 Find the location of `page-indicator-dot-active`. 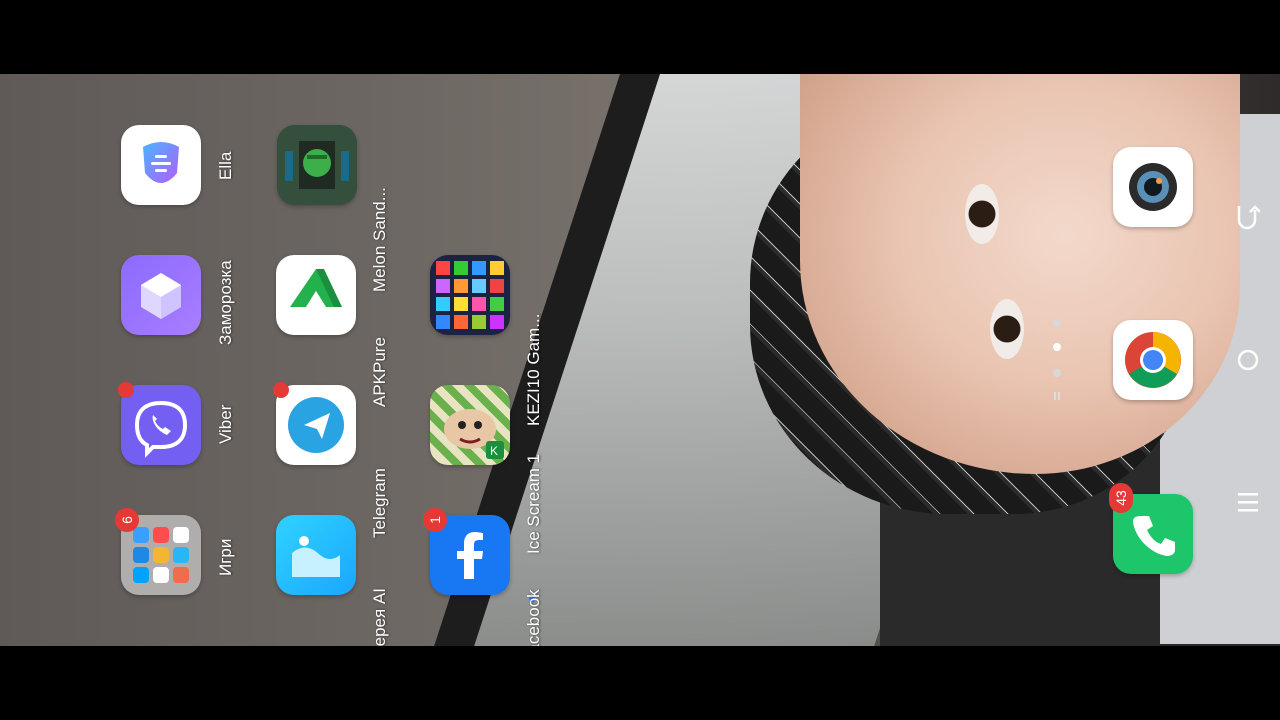

page-indicator-dot-active is located at coordinates (1057, 347).